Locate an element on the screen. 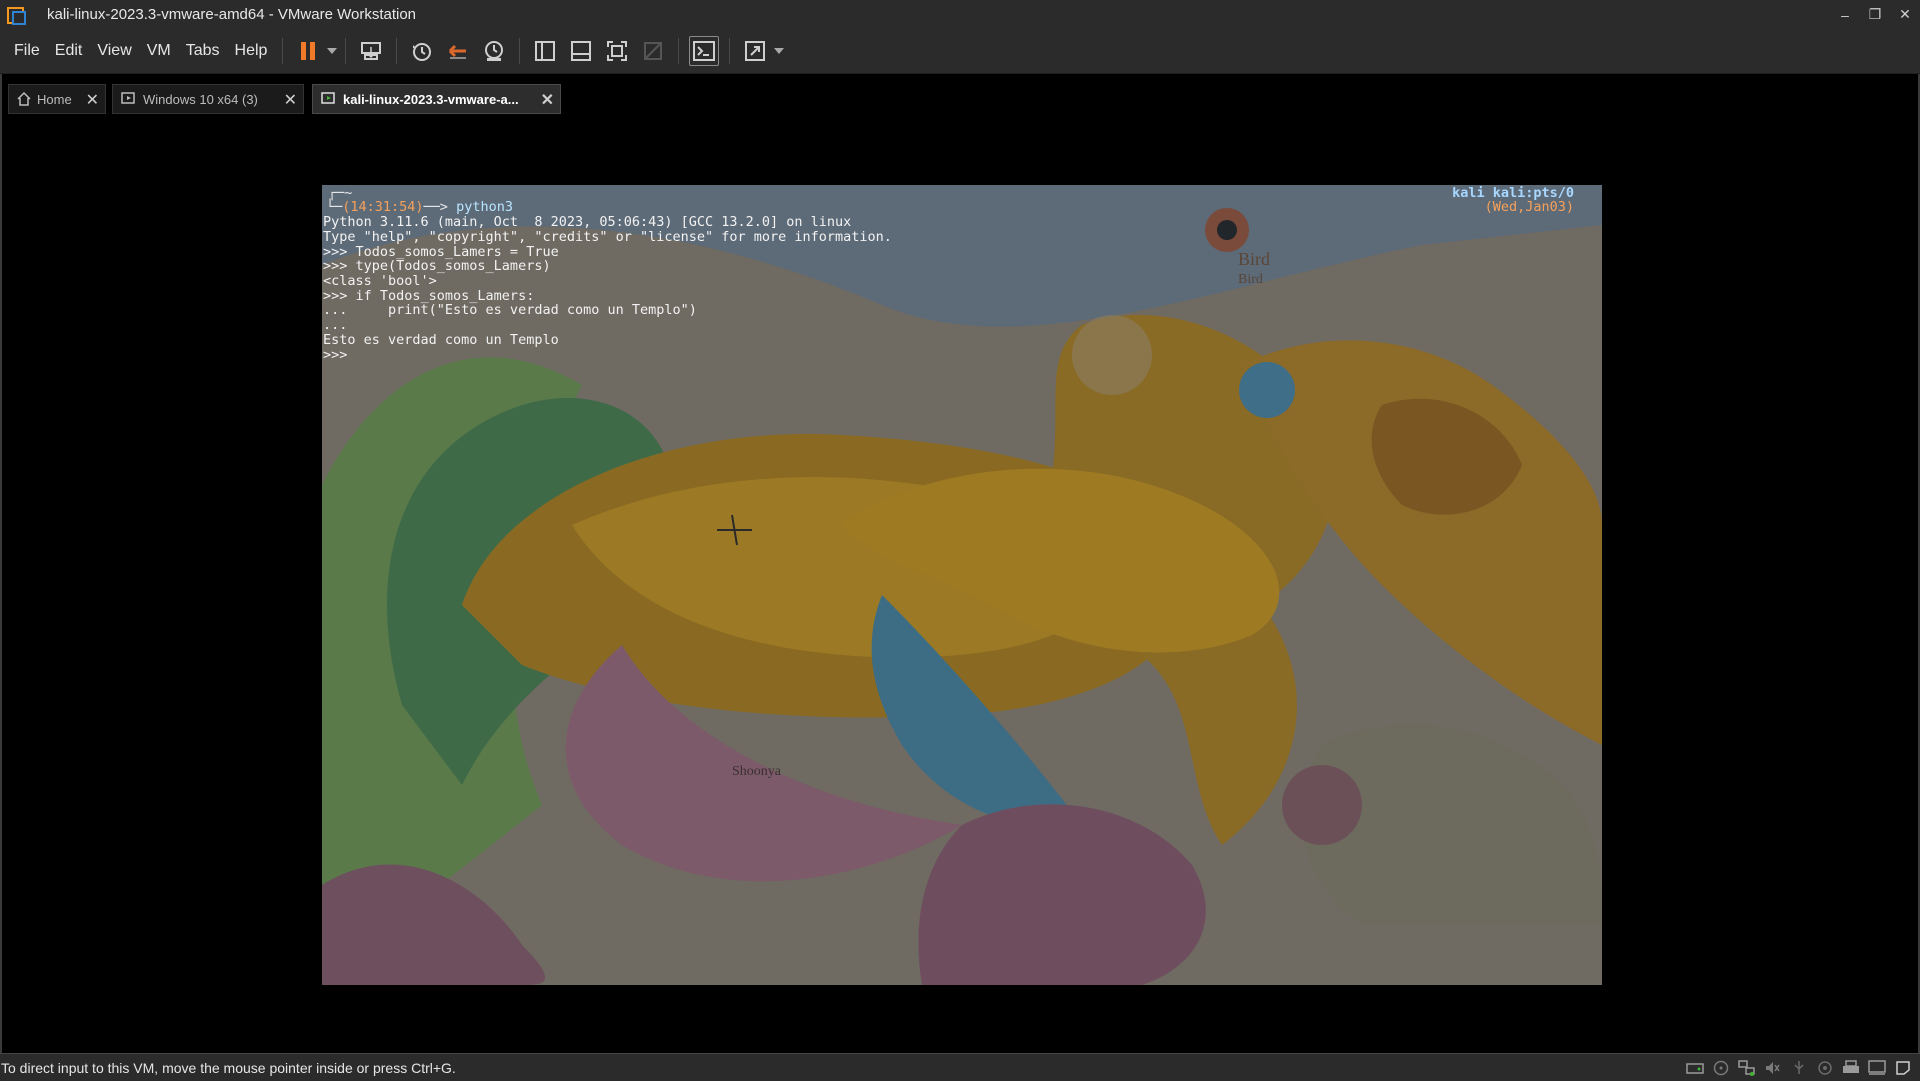 This screenshot has width=1920, height=1081. snapshot-manager-icon is located at coordinates (494, 51).